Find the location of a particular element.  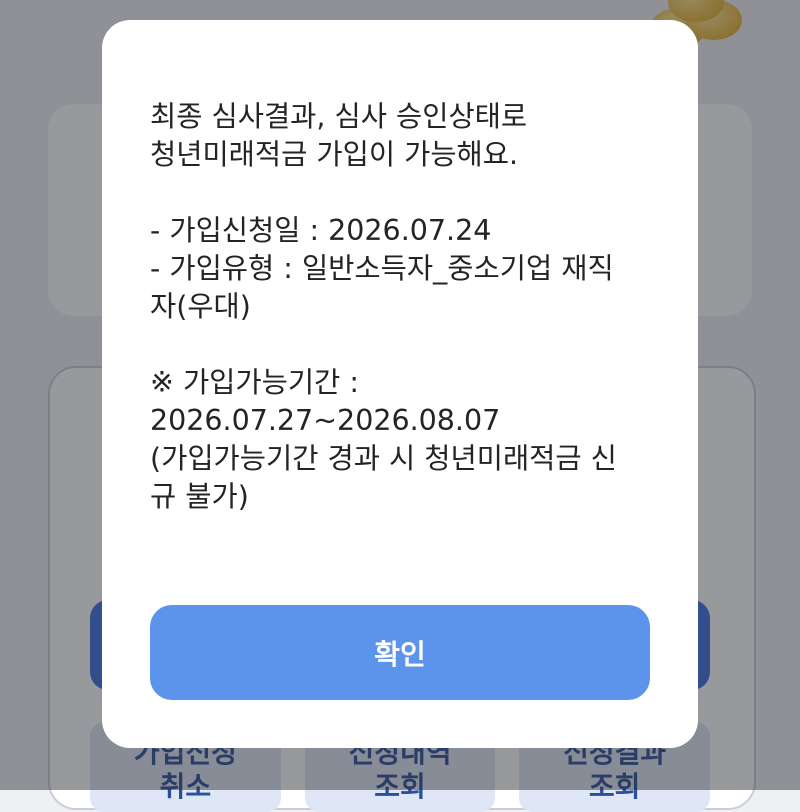

dialog-message-line: 자(우대) is located at coordinates (200, 306).